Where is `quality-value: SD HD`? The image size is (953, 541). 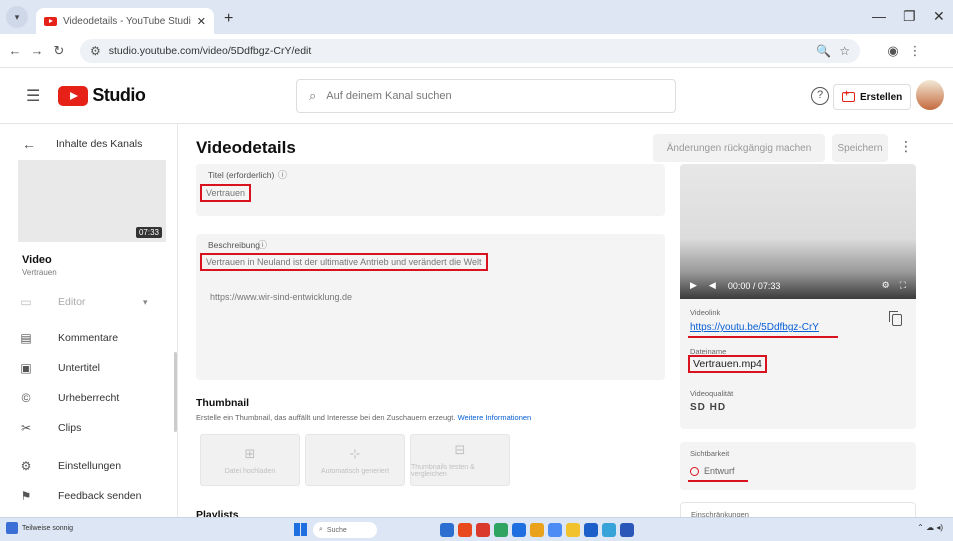 quality-value: SD HD is located at coordinates (708, 407).